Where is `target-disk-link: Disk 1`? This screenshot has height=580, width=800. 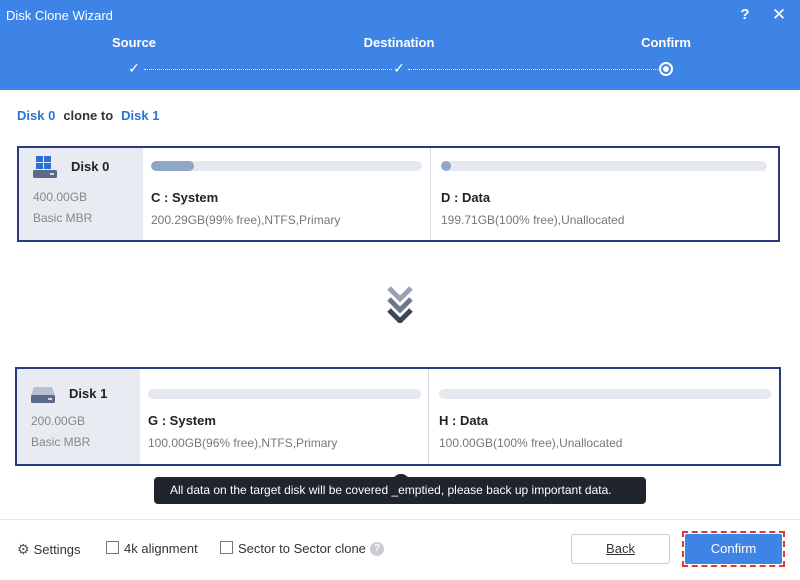
target-disk-link: Disk 1 is located at coordinates (140, 115).